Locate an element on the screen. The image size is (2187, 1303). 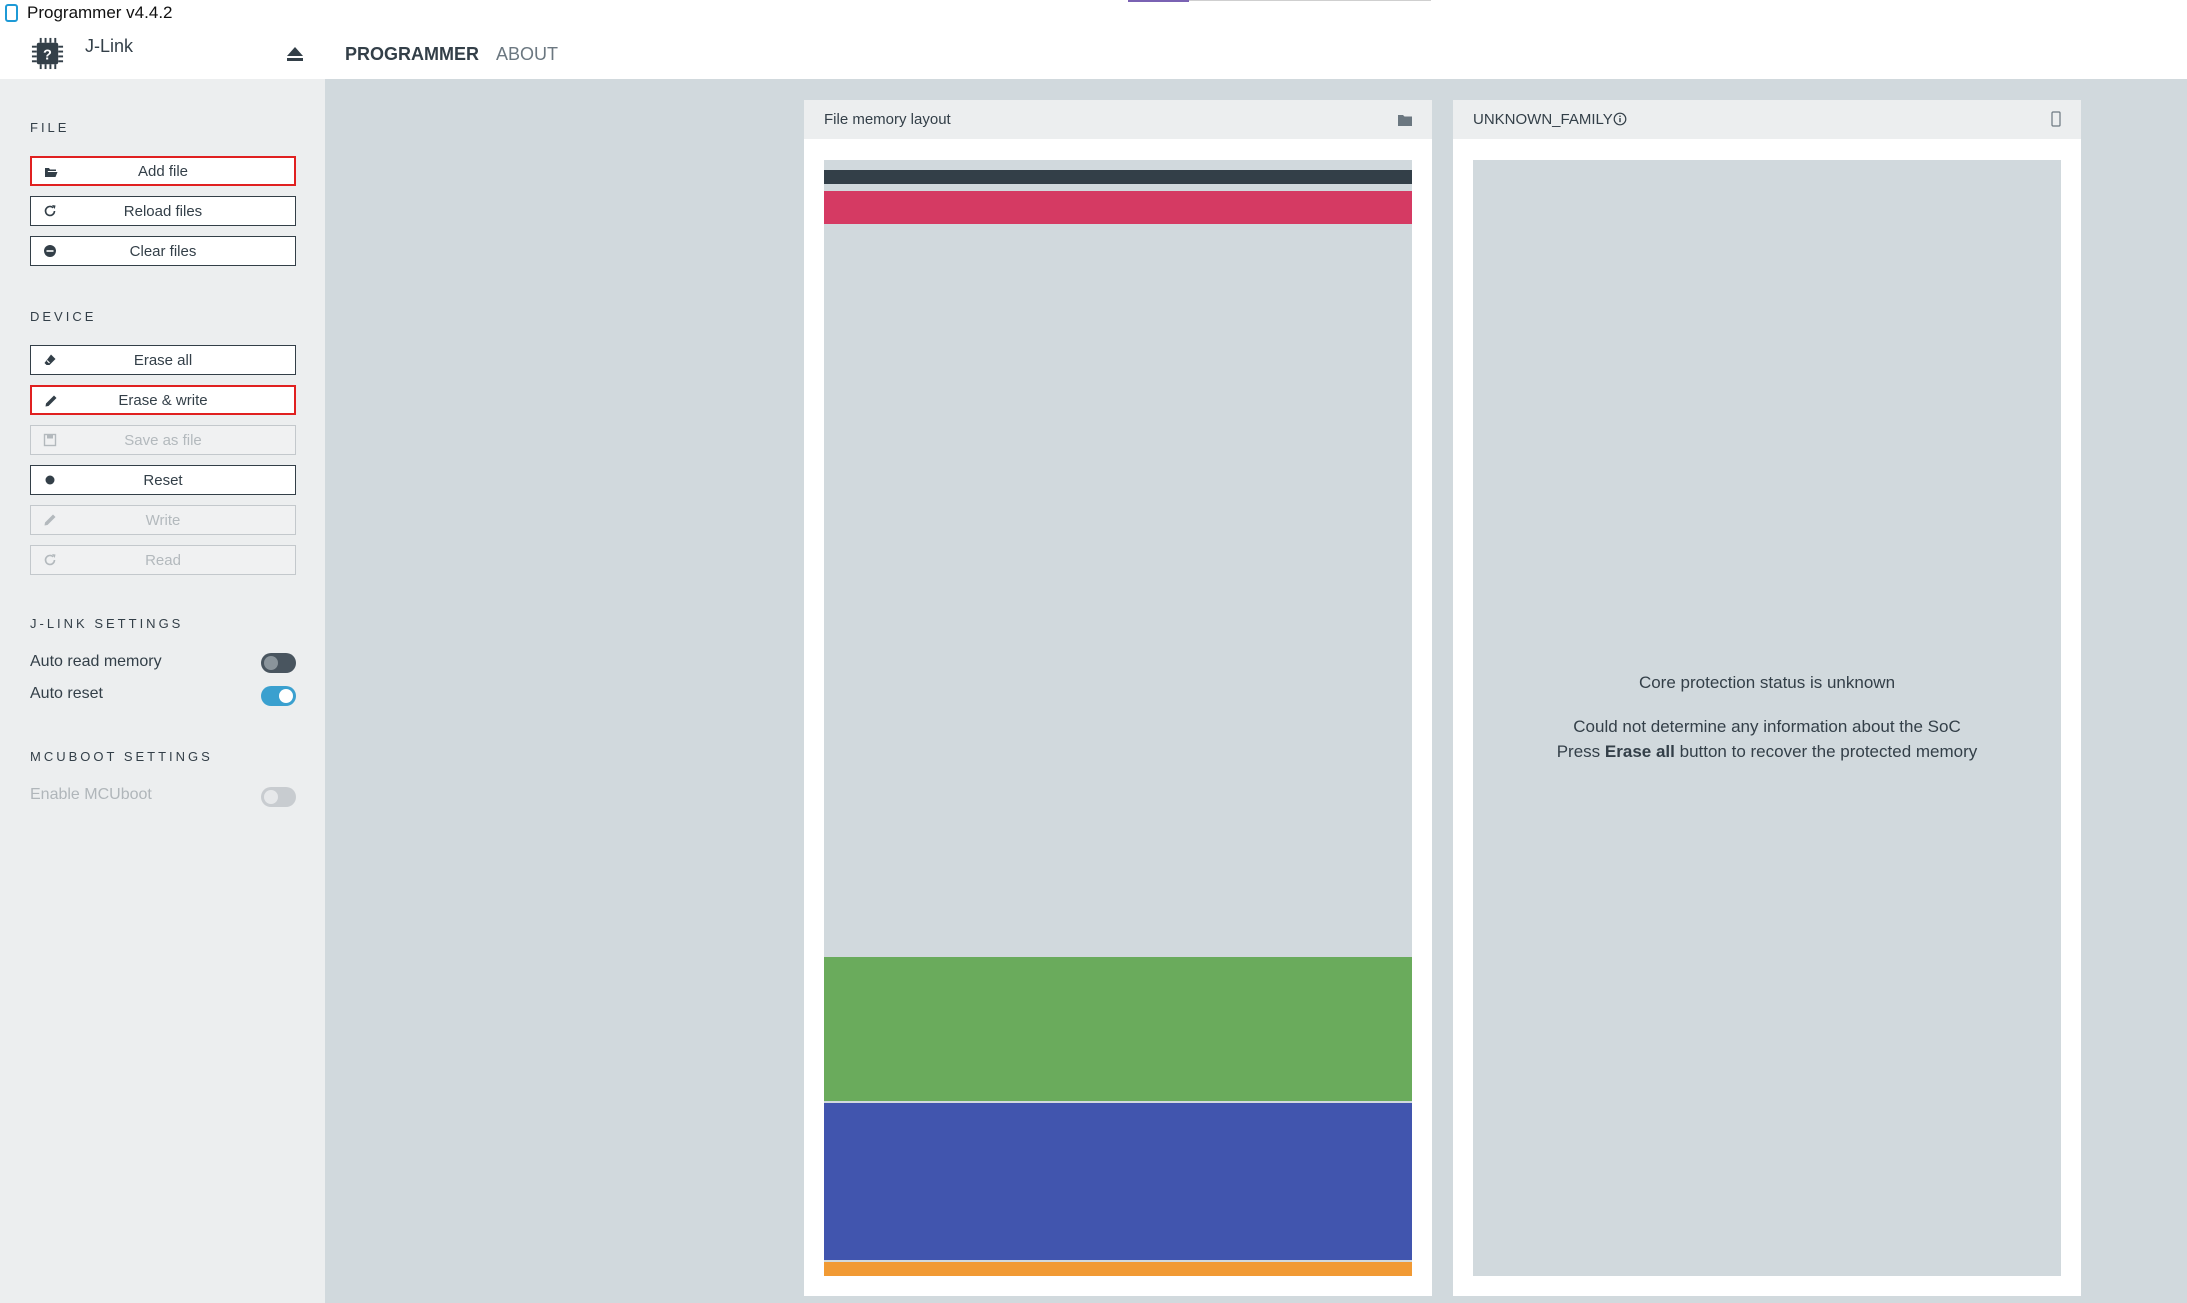
file-panel-header: File memory layout is located at coordinates (1118, 119).